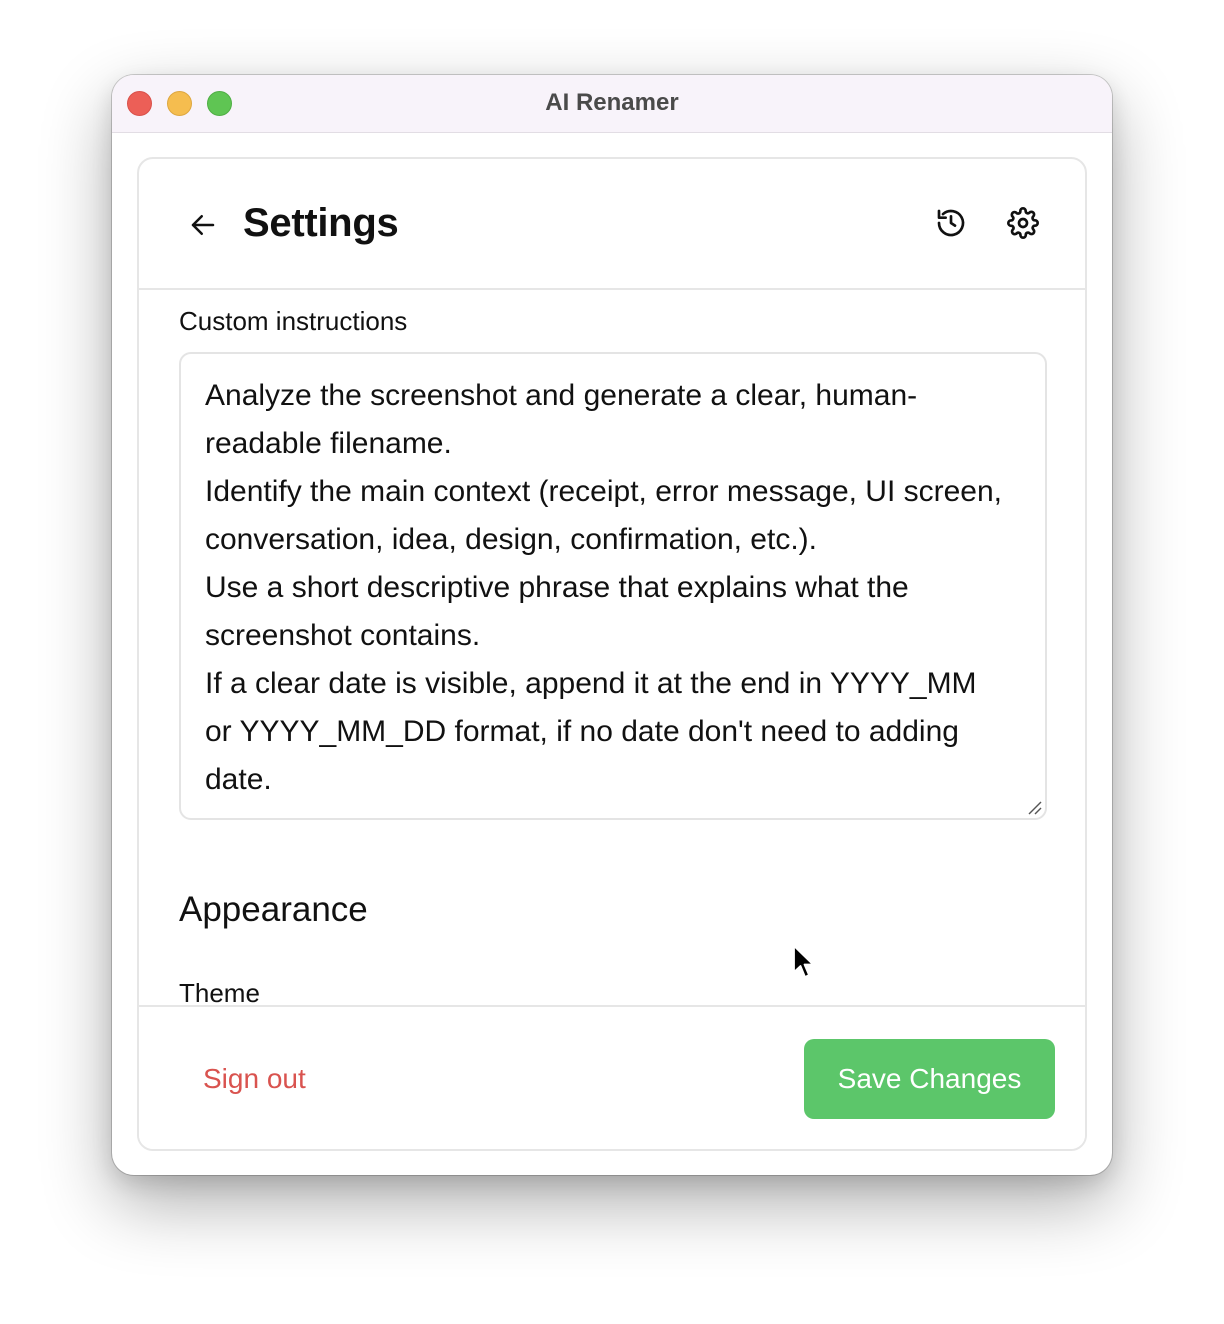 This screenshot has width=1224, height=1324. Describe the element at coordinates (219, 991) in the screenshot. I see `theme-label: Theme` at that location.